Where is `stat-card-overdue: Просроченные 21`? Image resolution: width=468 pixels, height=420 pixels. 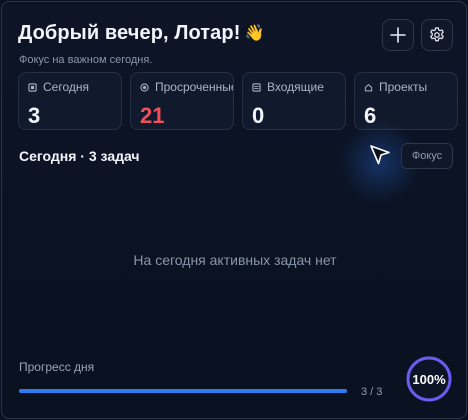 stat-card-overdue: Просроченные 21 is located at coordinates (182, 101).